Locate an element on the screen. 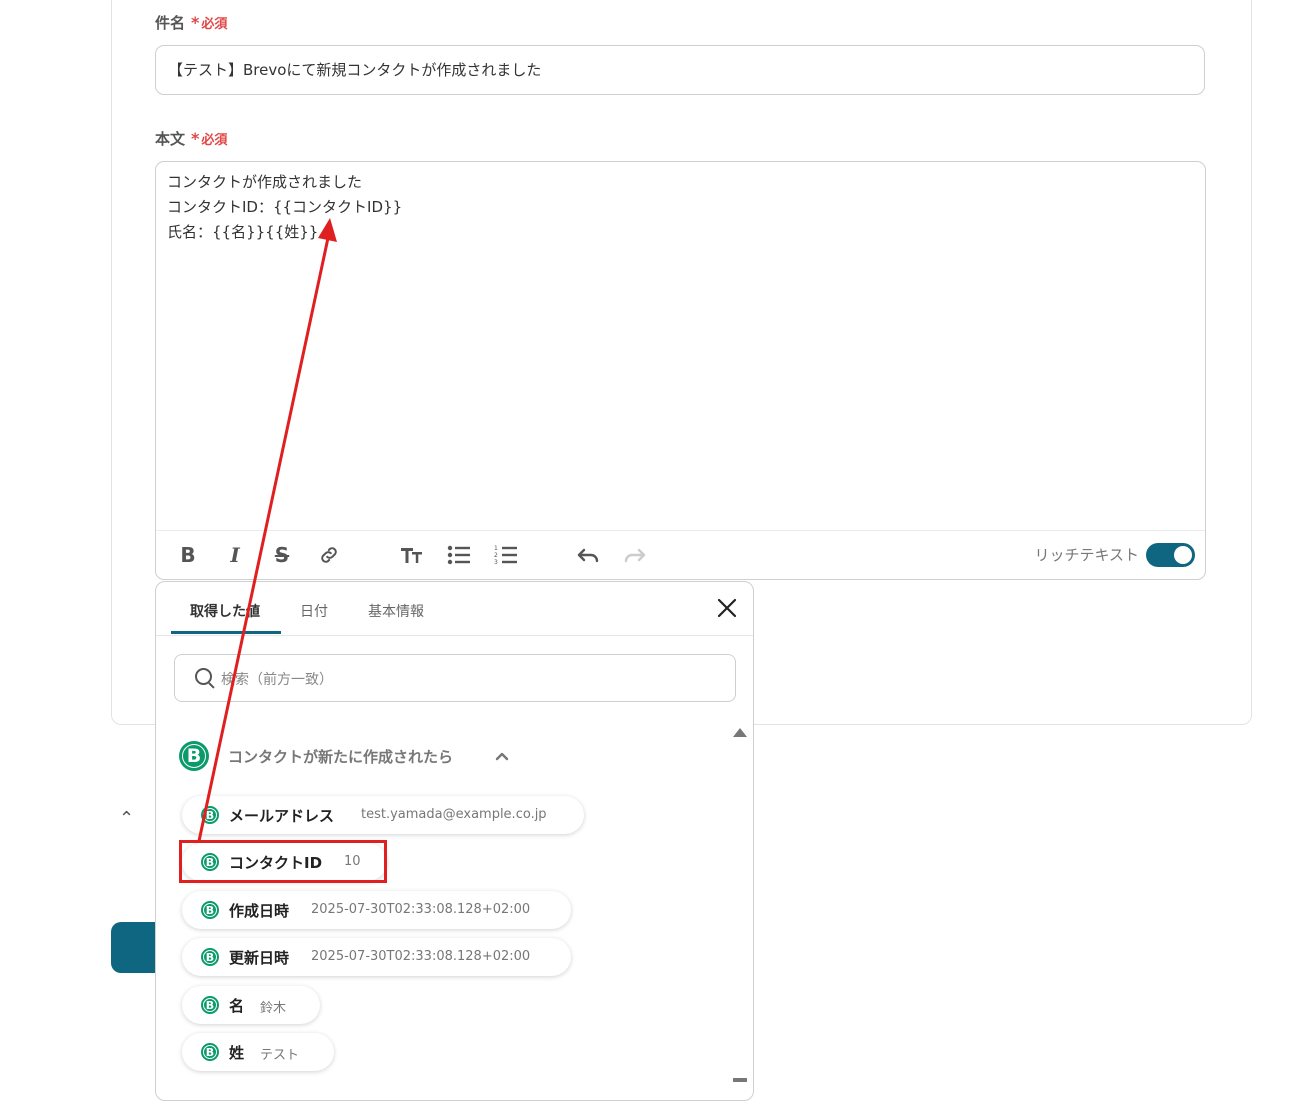 The height and width of the screenshot is (1101, 1290). variable-chip-last-name: B 姓 テスト is located at coordinates (258, 1052).